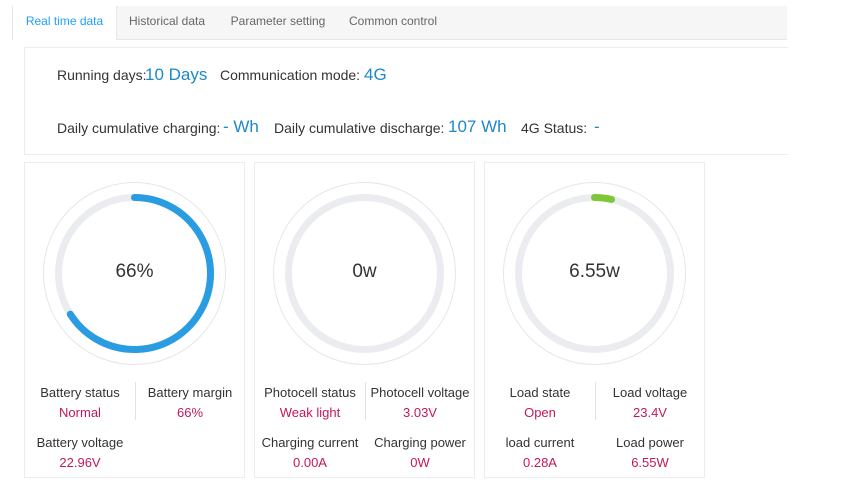 The width and height of the screenshot is (857, 487). I want to click on daily-charging-value: - Wh, so click(241, 126).